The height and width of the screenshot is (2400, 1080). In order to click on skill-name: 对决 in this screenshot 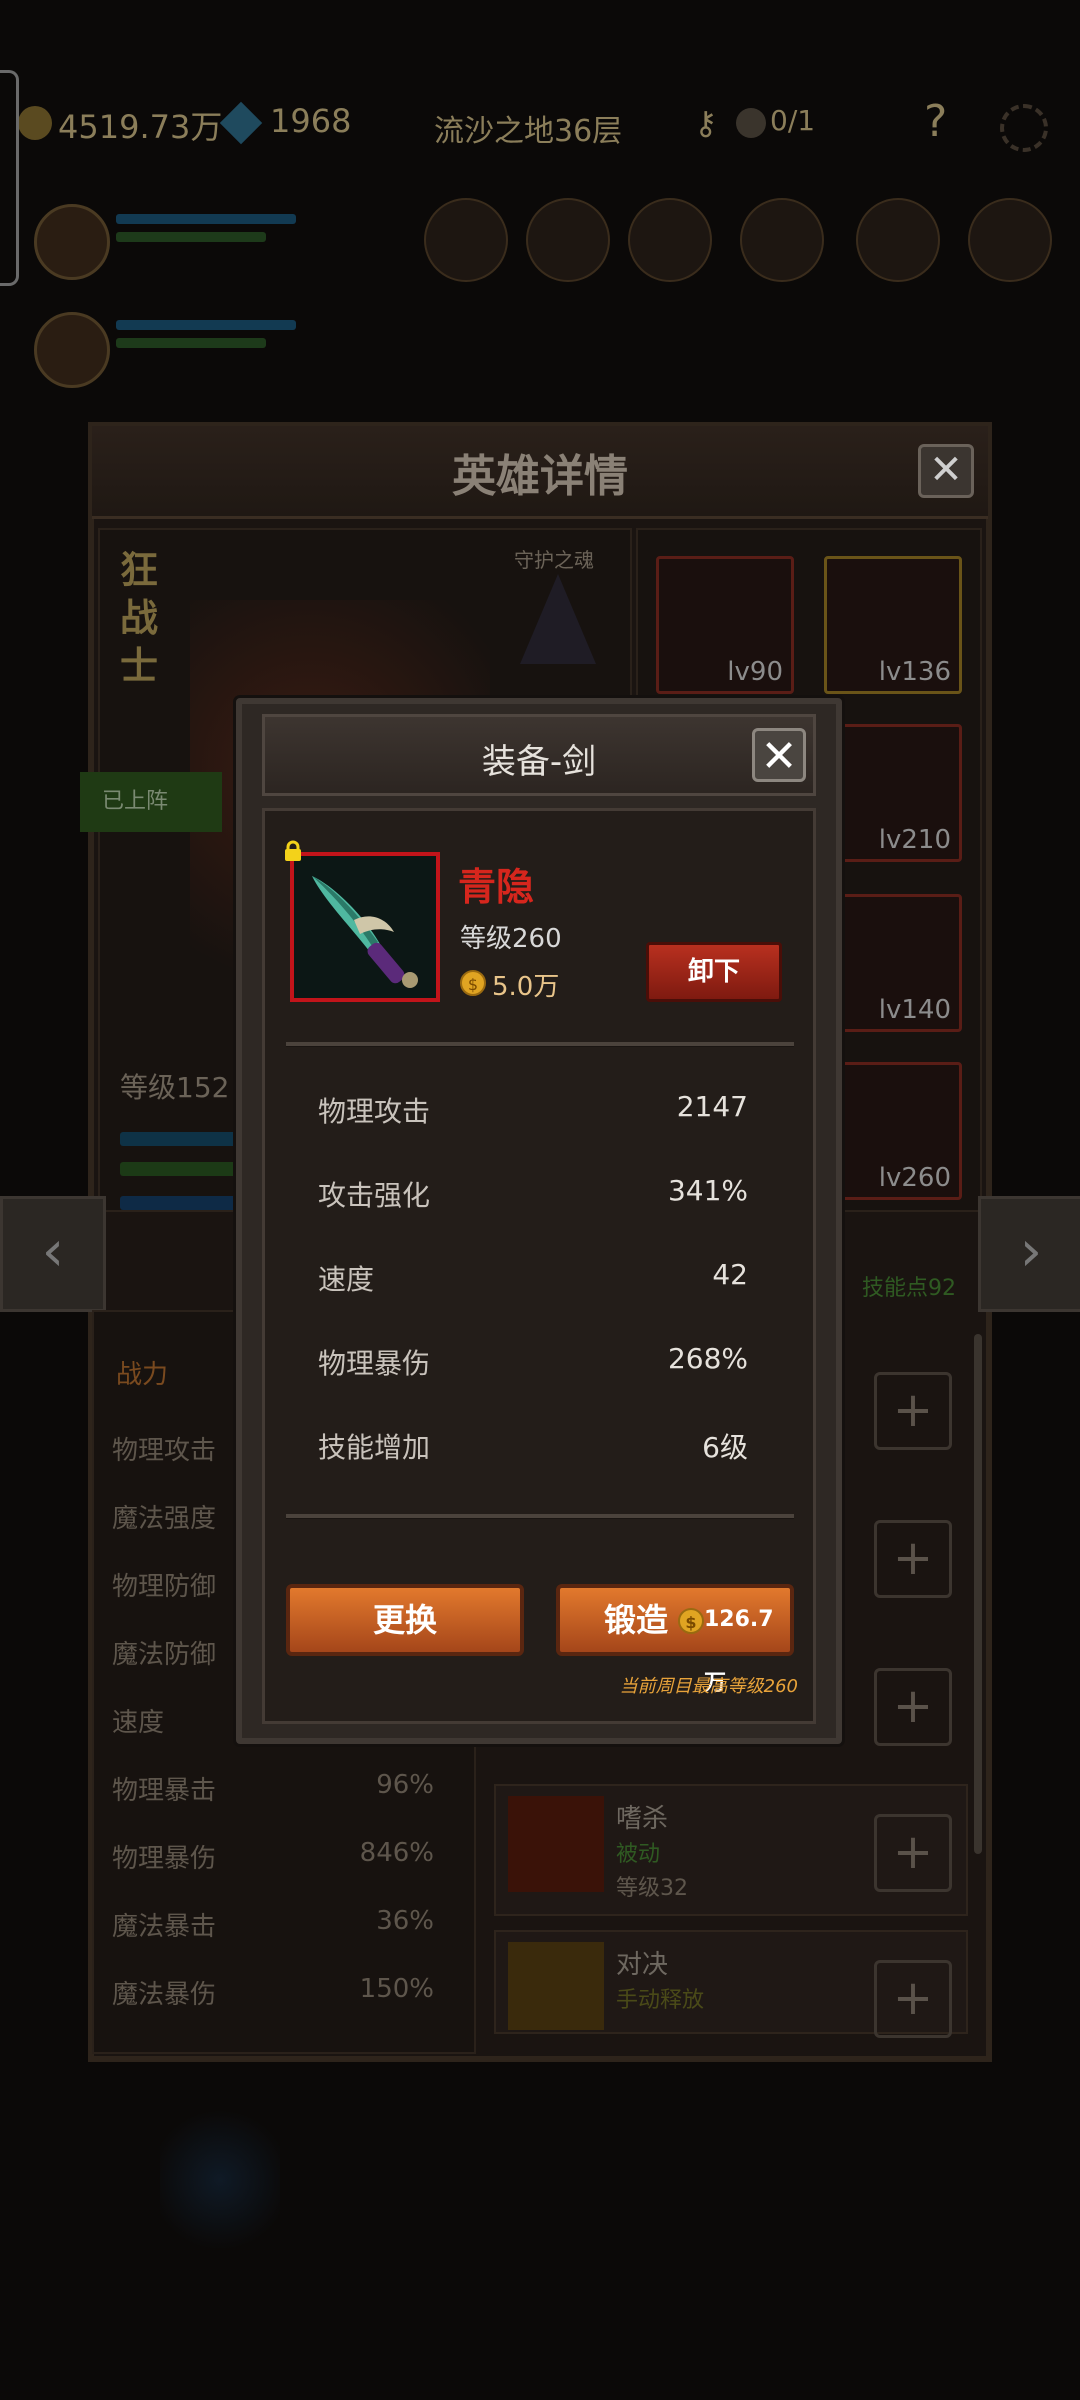, I will do `click(642, 1965)`.